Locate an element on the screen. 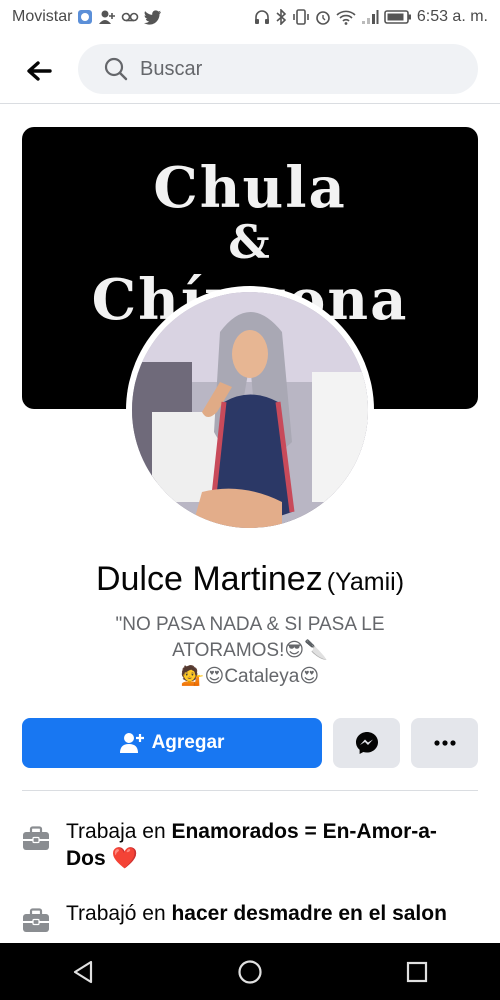  profile-photo-image is located at coordinates (250, 410).